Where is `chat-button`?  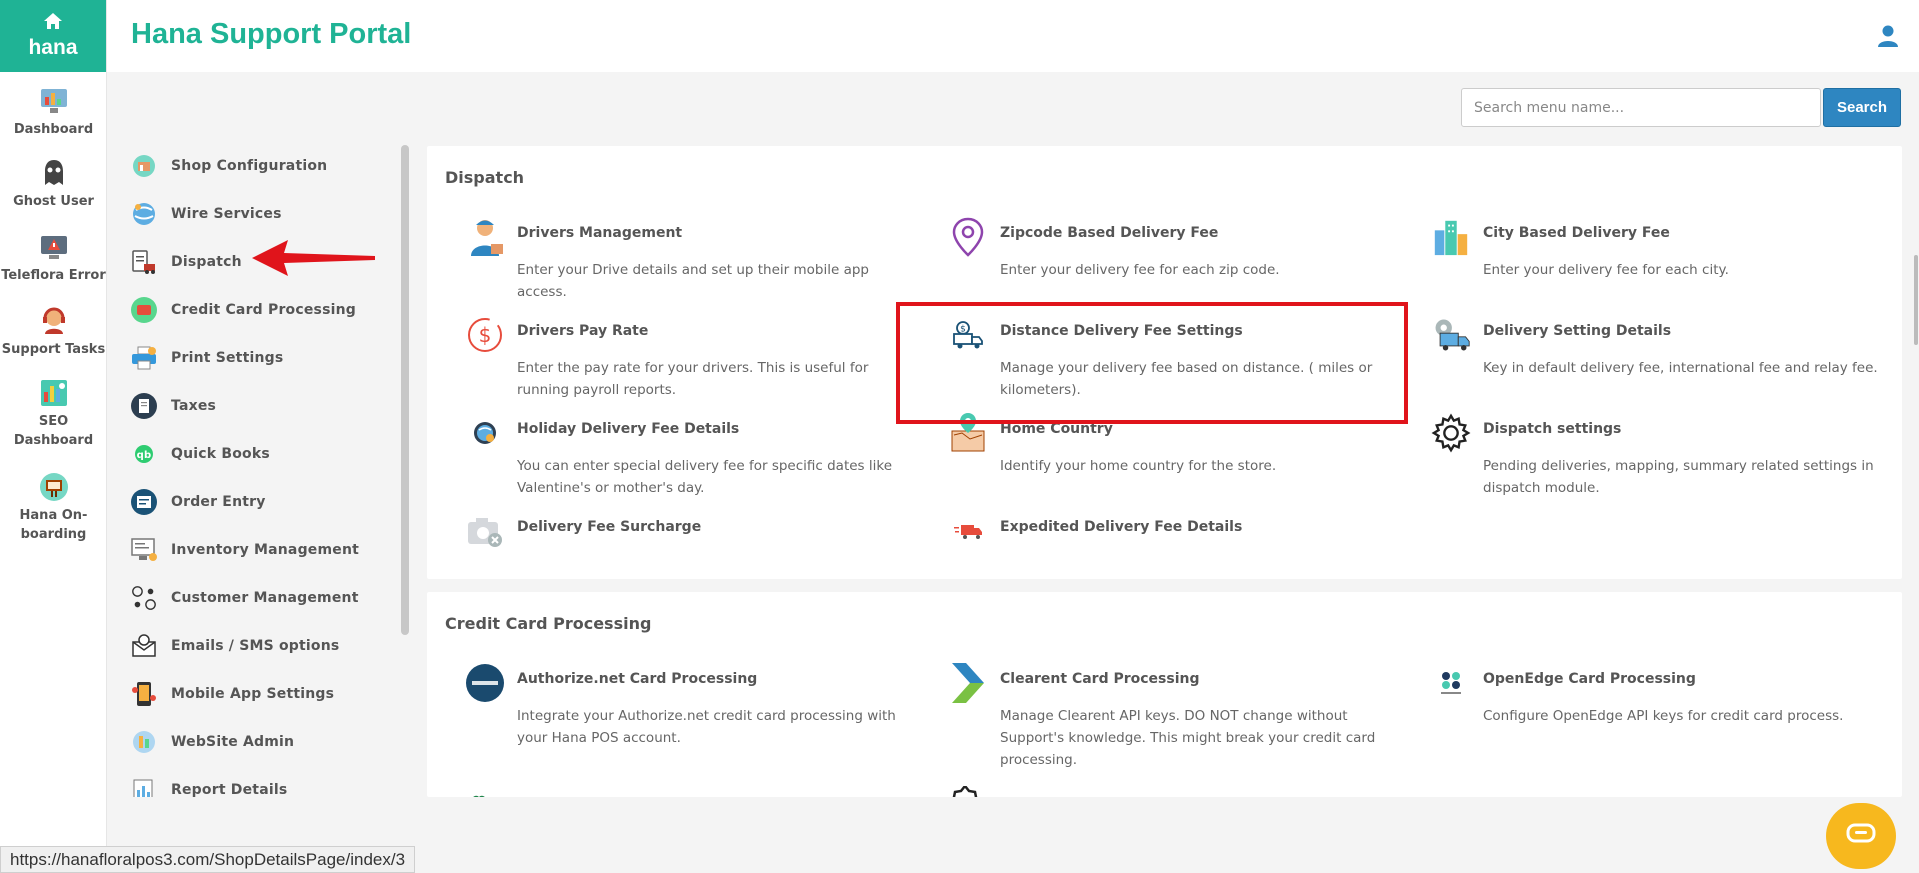
chat-button is located at coordinates (1861, 836).